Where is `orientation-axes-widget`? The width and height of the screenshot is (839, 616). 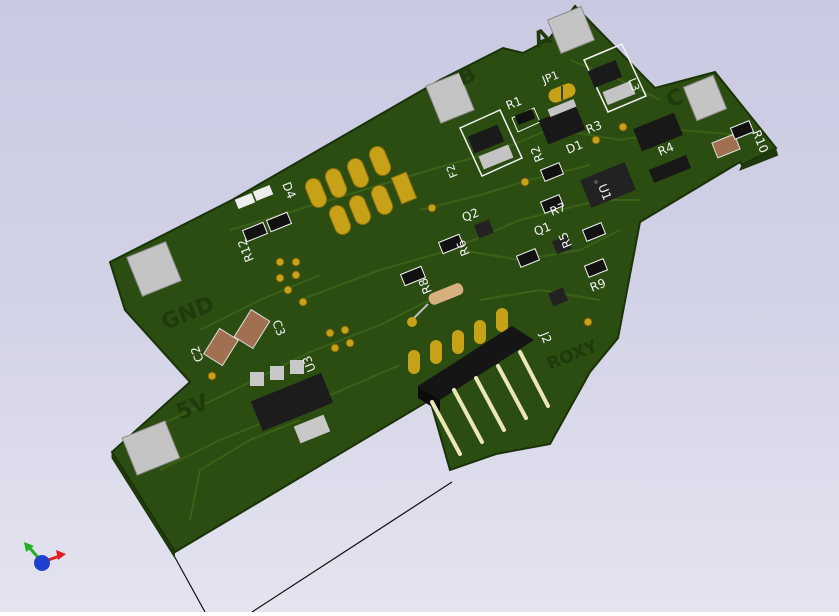
orientation-axes-widget is located at coordinates (45, 556).